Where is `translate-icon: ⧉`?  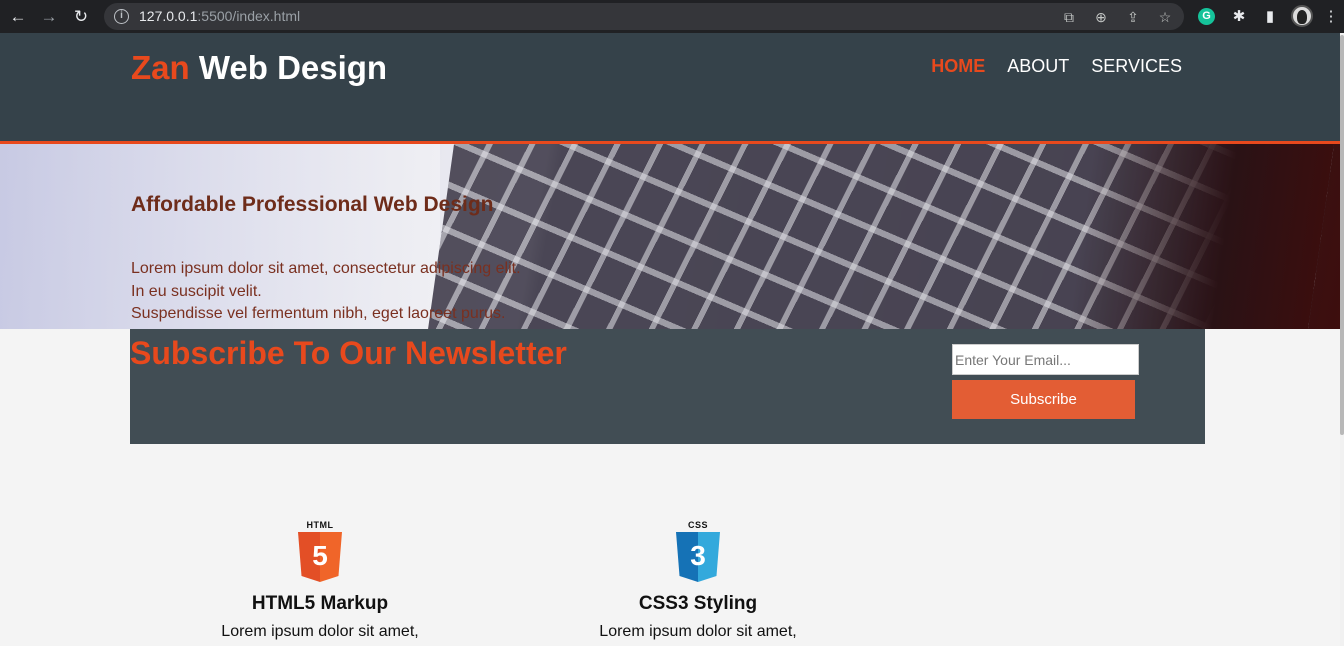
translate-icon: ⧉ is located at coordinates (1069, 17).